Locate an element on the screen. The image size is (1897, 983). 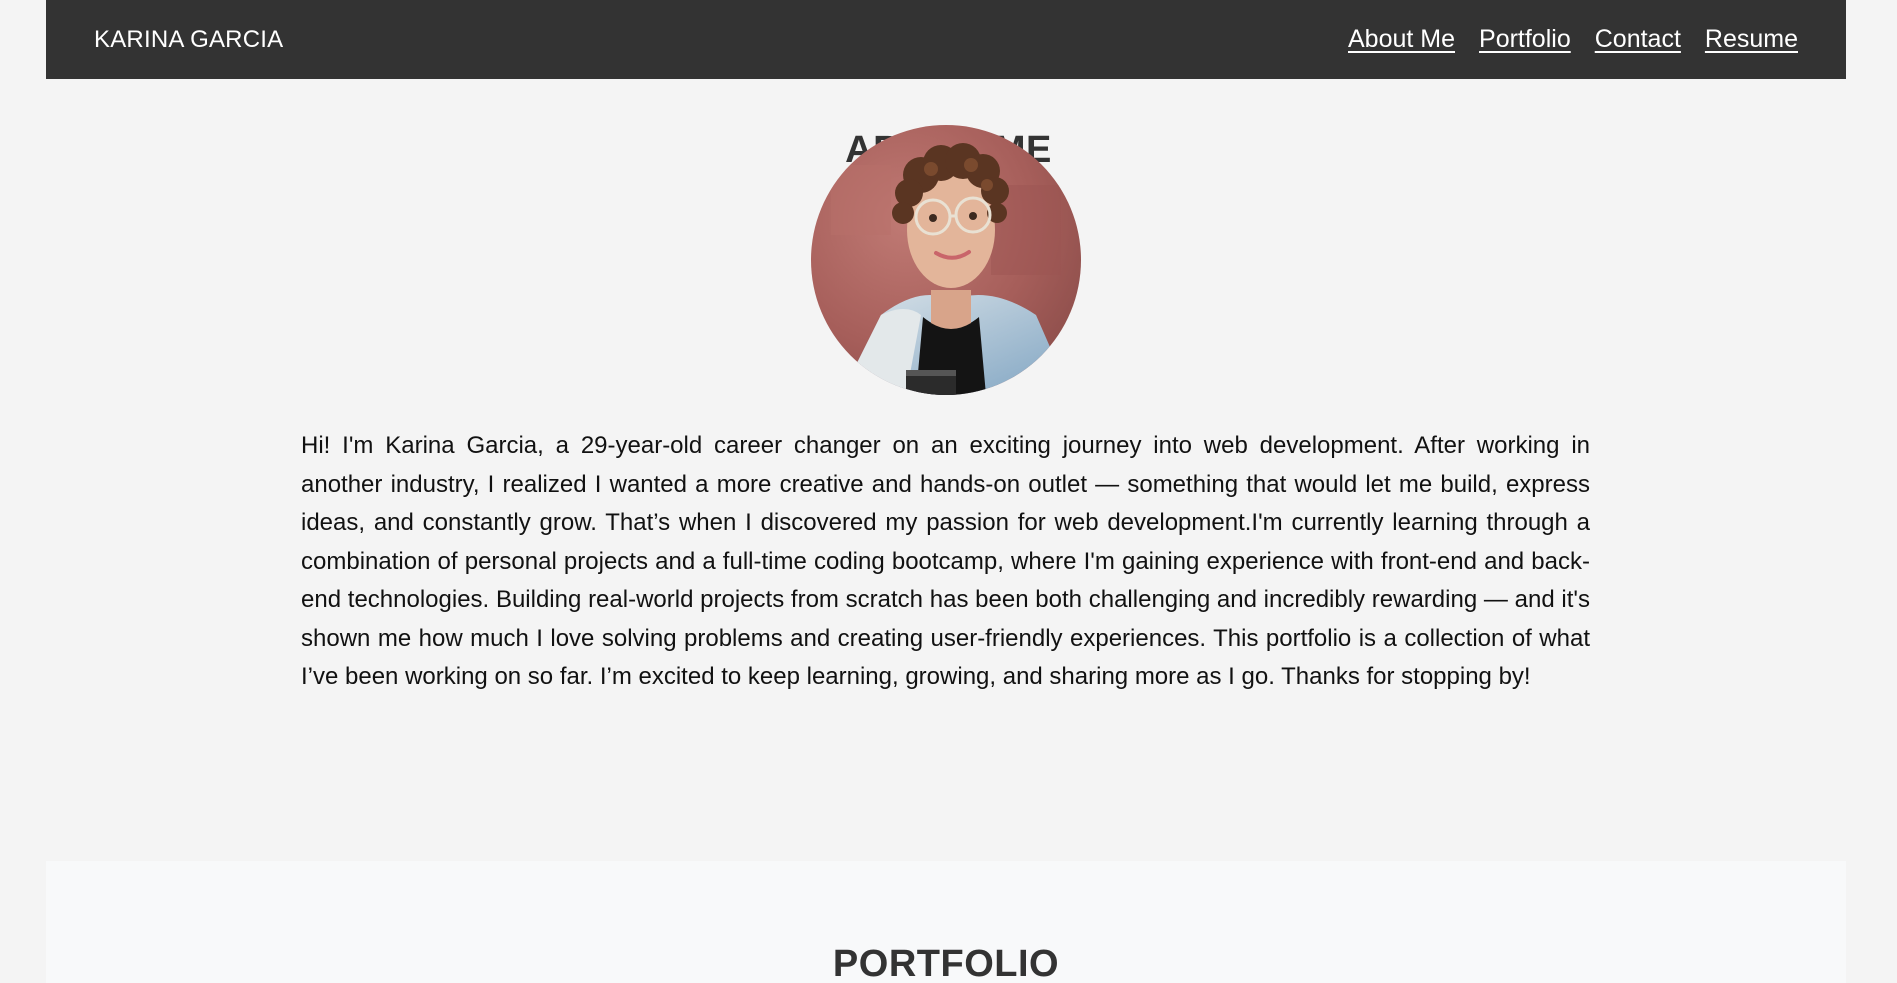
nav-link-resume: Resume is located at coordinates (1751, 39).